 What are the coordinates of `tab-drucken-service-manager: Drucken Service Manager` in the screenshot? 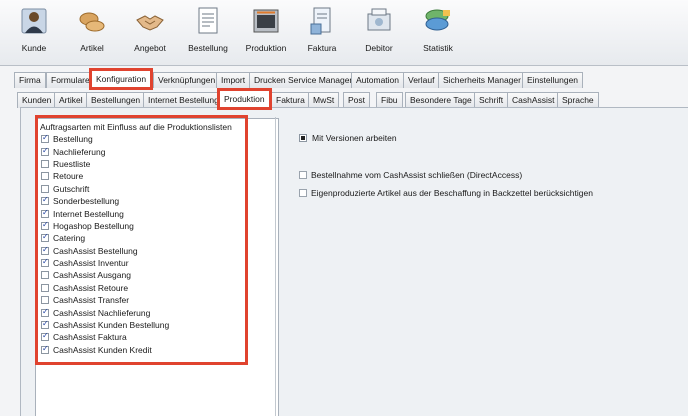 It's located at (303, 80).